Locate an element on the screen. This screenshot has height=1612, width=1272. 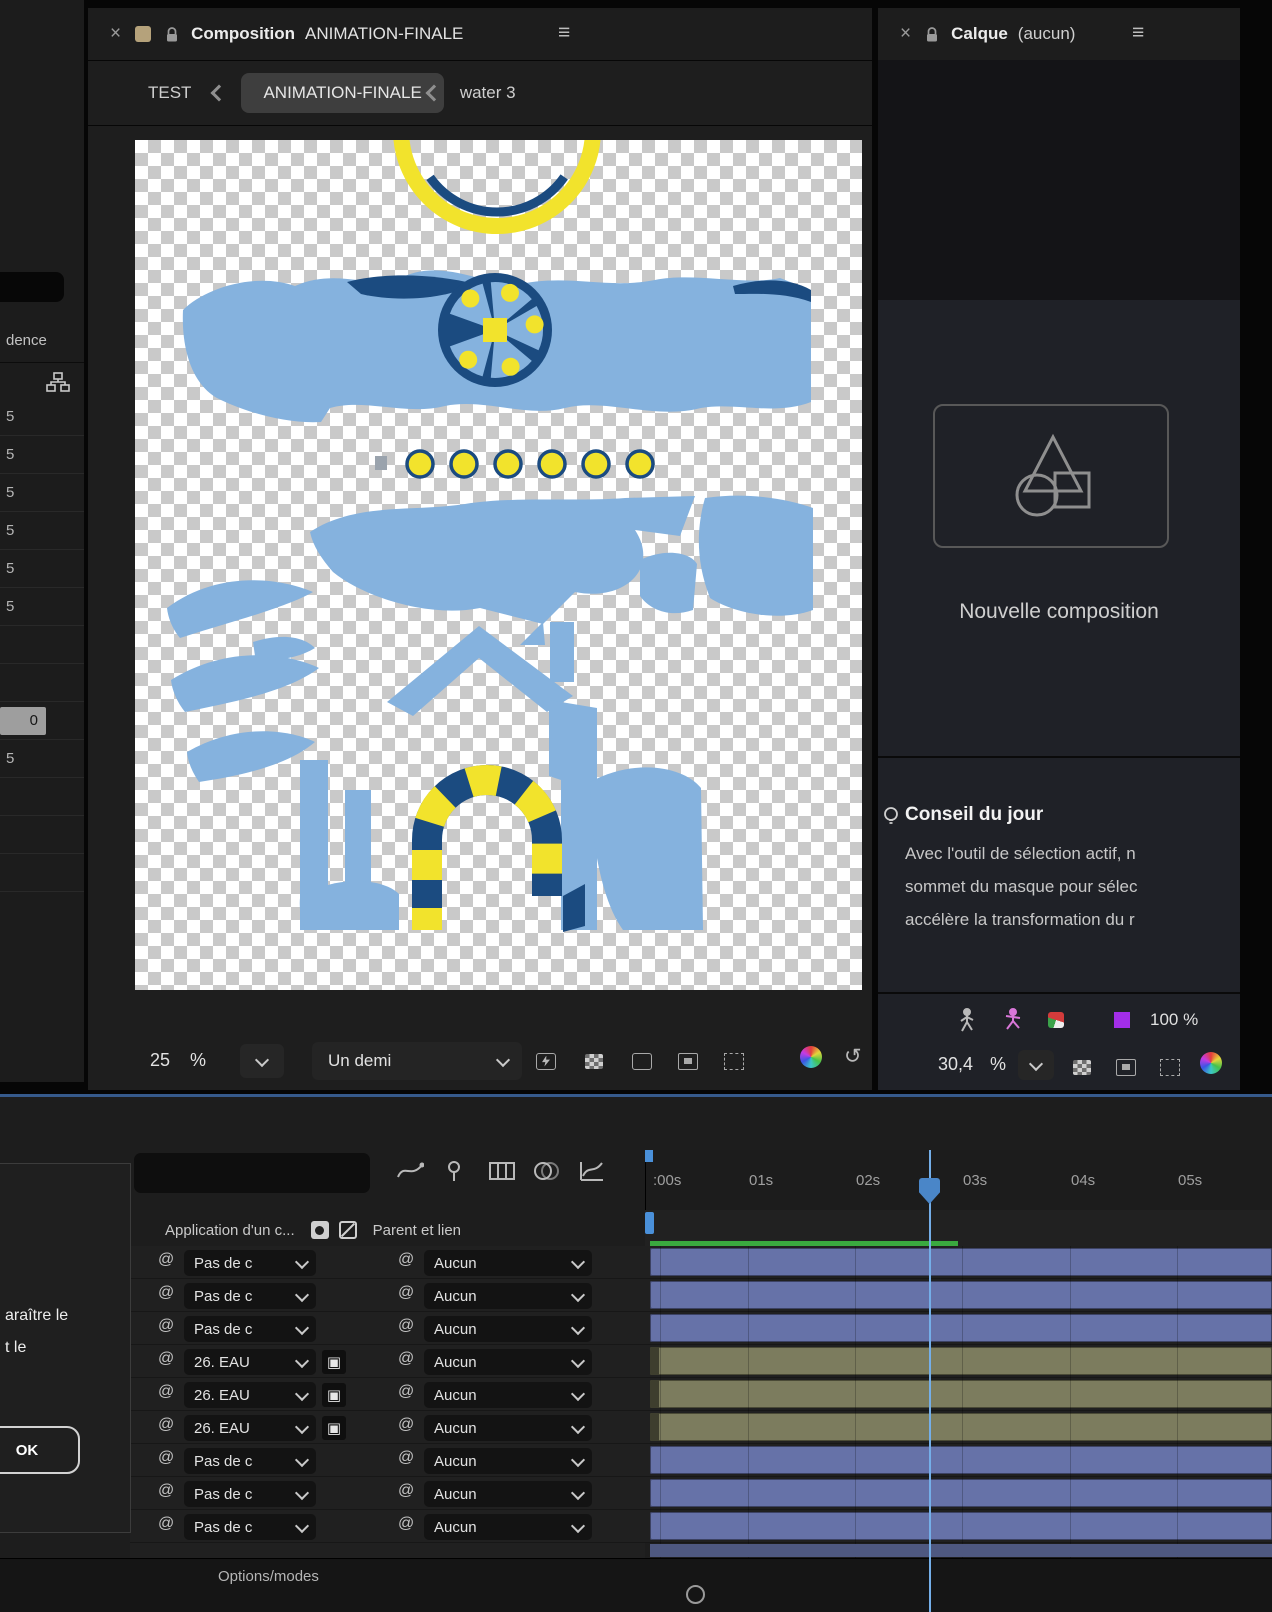
breadcrumb-item-test: TEST is located at coordinates (169, 93).